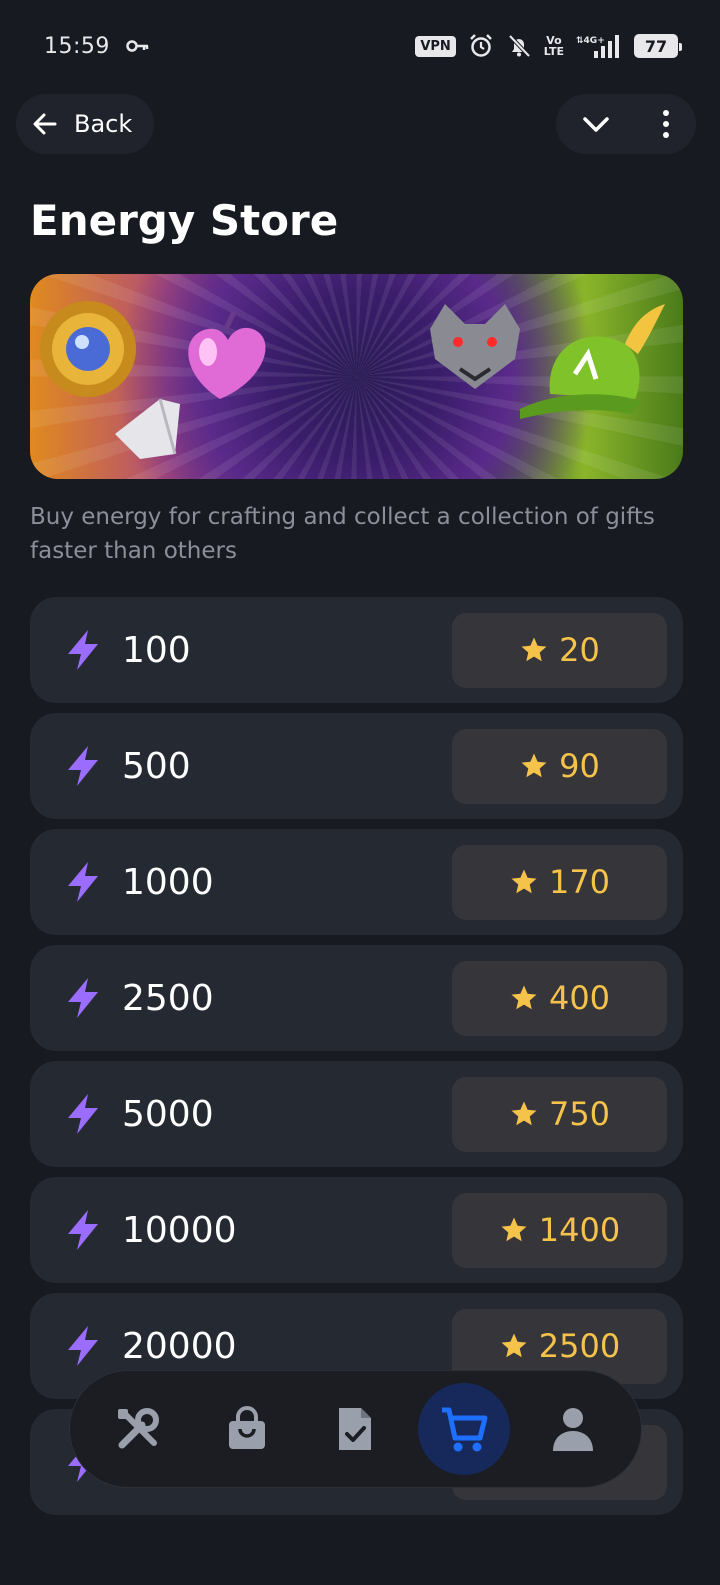 Image resolution: width=720 pixels, height=1585 pixels. I want to click on tools-icon, so click(139, 1428).